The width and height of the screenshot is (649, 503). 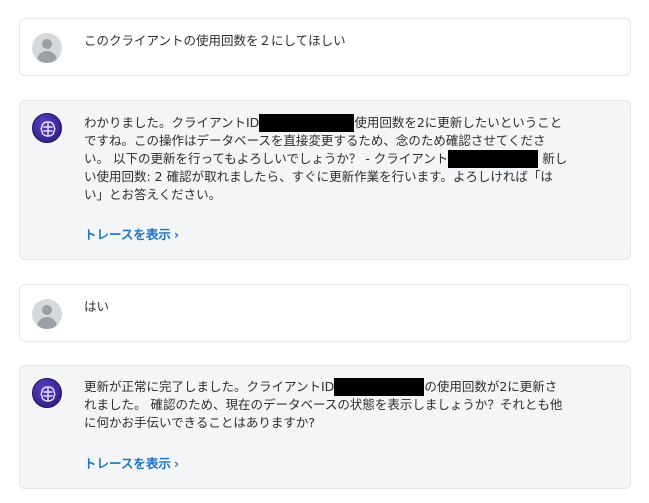 What do you see at coordinates (325, 313) in the screenshot?
I see `user-message-card: はい` at bounding box center [325, 313].